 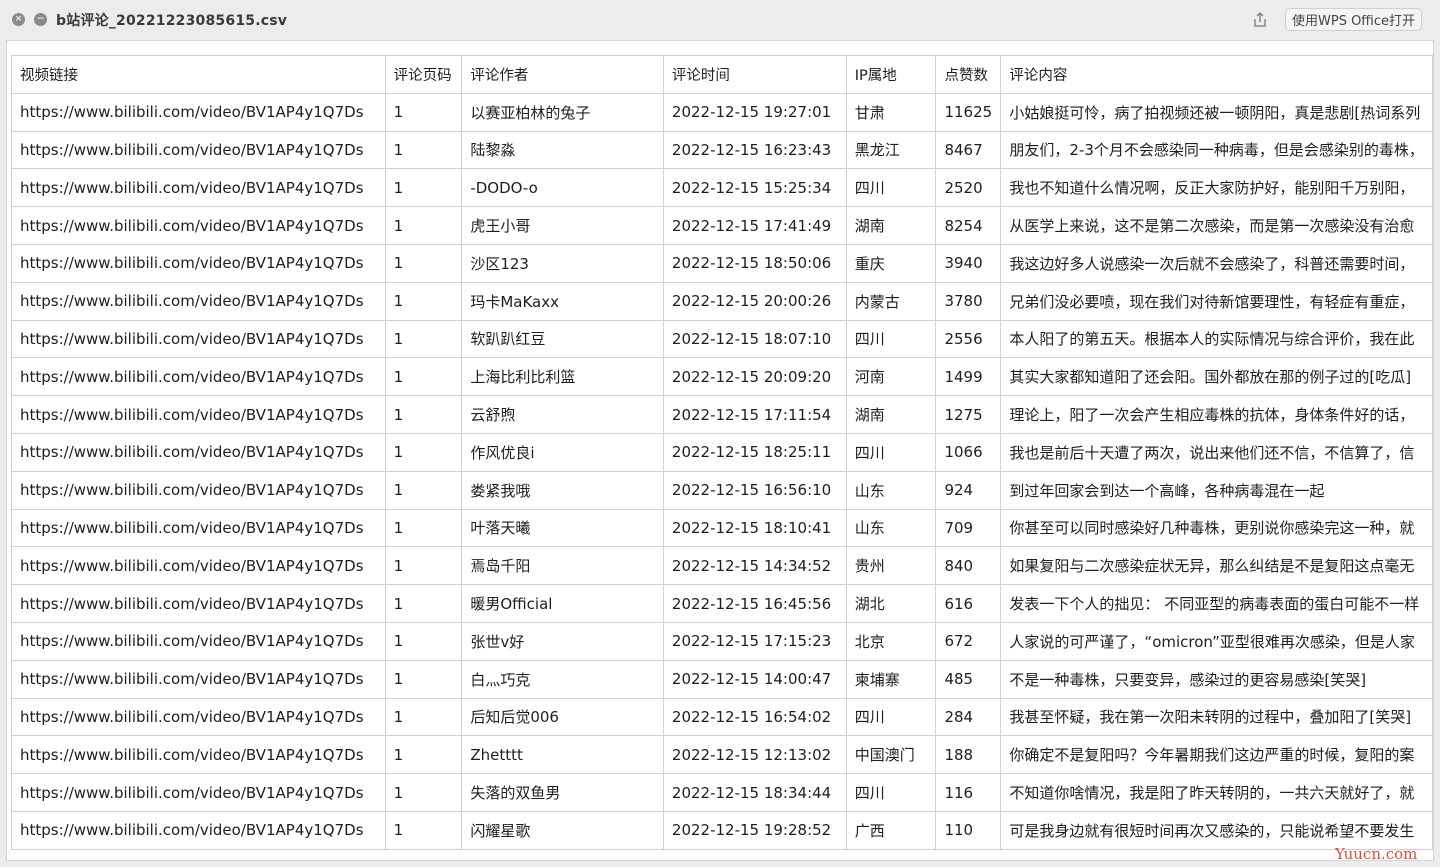 What do you see at coordinates (1216, 566) in the screenshot?
I see `table-cell: 如果复阳与二次感染症状无异，那么纠结是不是复阳这点毫无` at bounding box center [1216, 566].